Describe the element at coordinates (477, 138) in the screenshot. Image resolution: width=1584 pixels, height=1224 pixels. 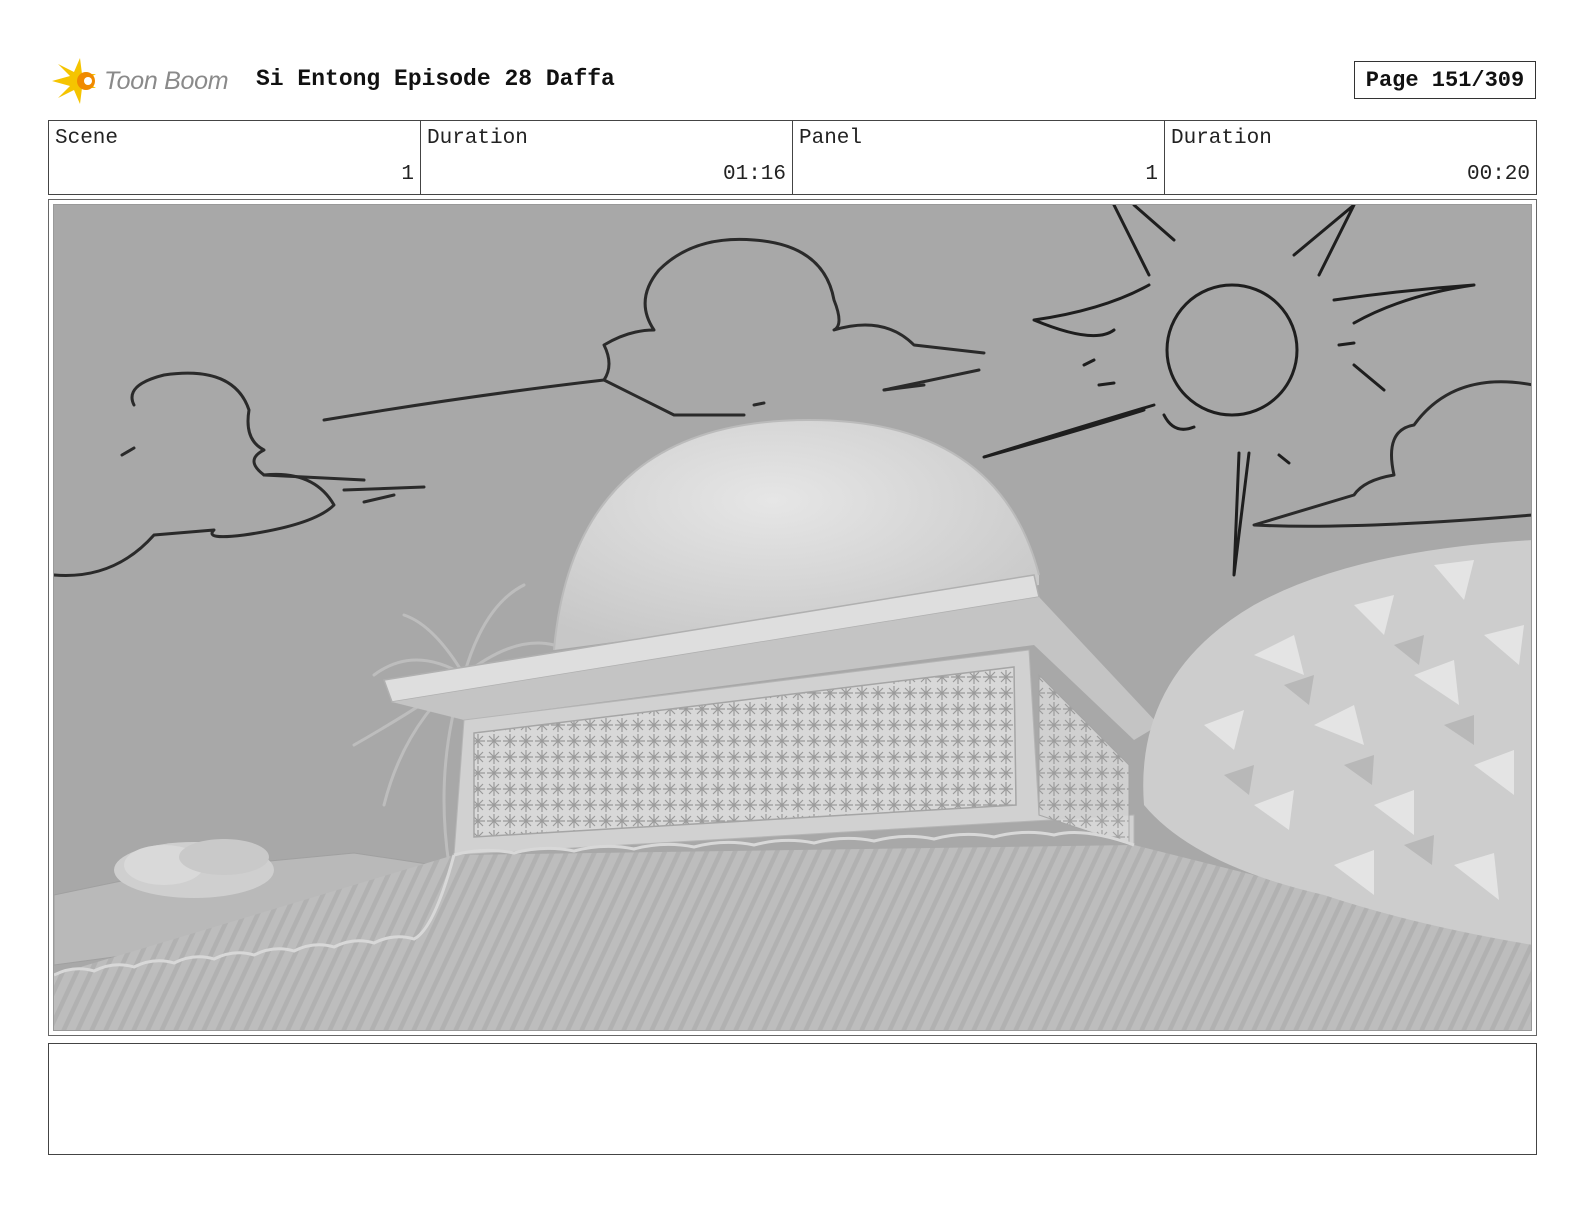
I see `scene-duration-label: Duration` at that location.